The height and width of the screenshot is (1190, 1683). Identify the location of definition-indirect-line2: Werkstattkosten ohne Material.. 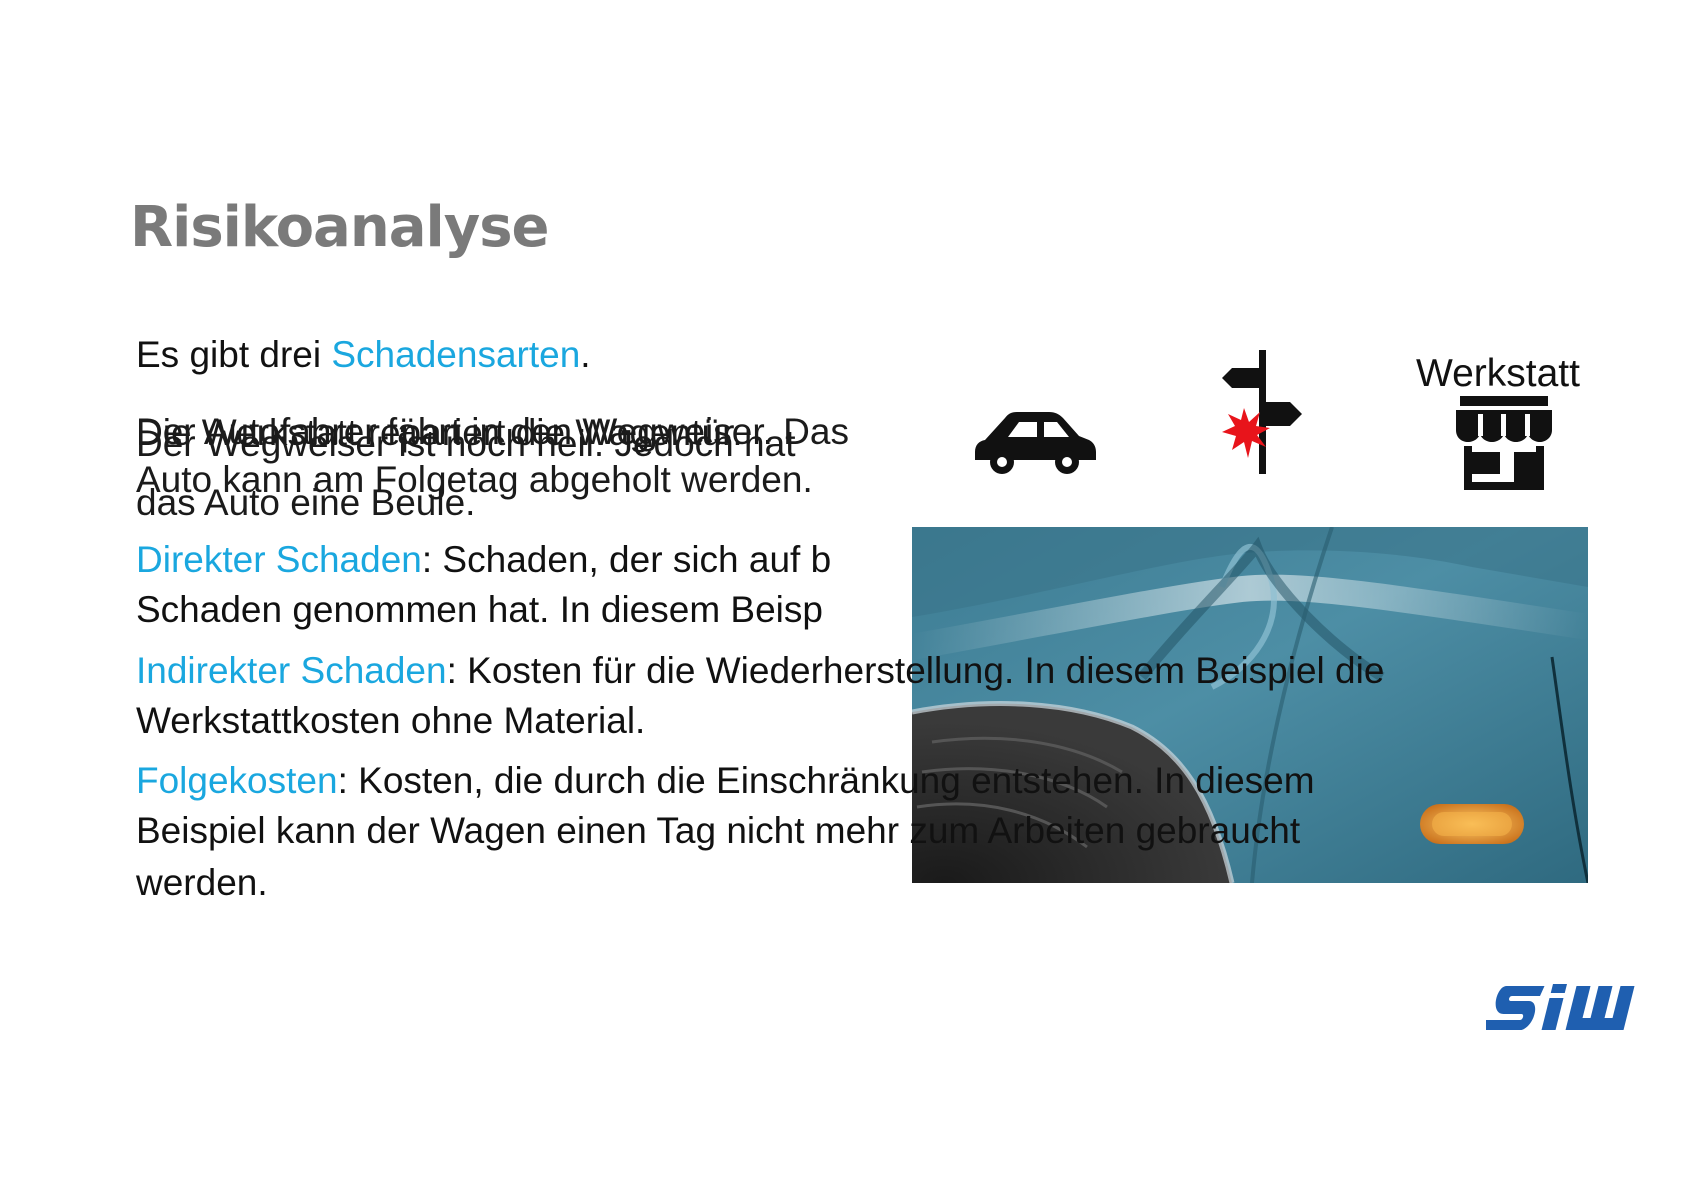
(391, 720).